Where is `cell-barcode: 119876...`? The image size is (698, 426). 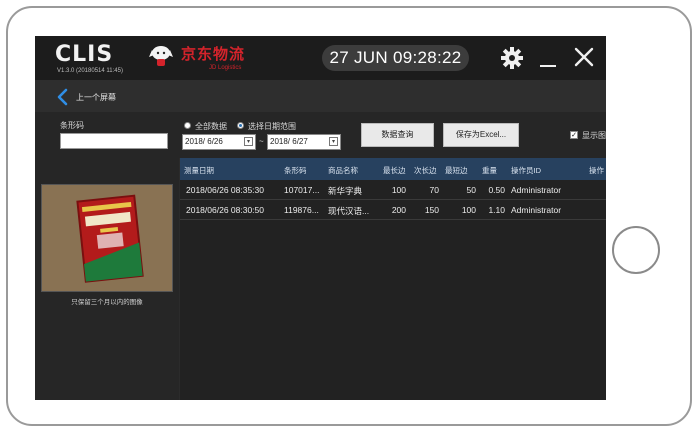
cell-barcode: 119876... is located at coordinates (301, 210).